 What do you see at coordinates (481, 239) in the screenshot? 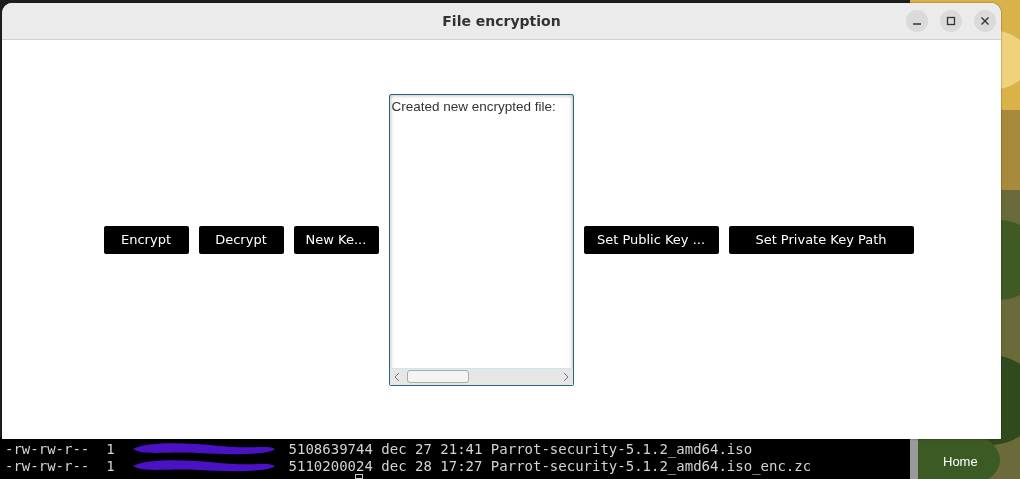
I see `output-text-area: Created new encrypted file:` at bounding box center [481, 239].